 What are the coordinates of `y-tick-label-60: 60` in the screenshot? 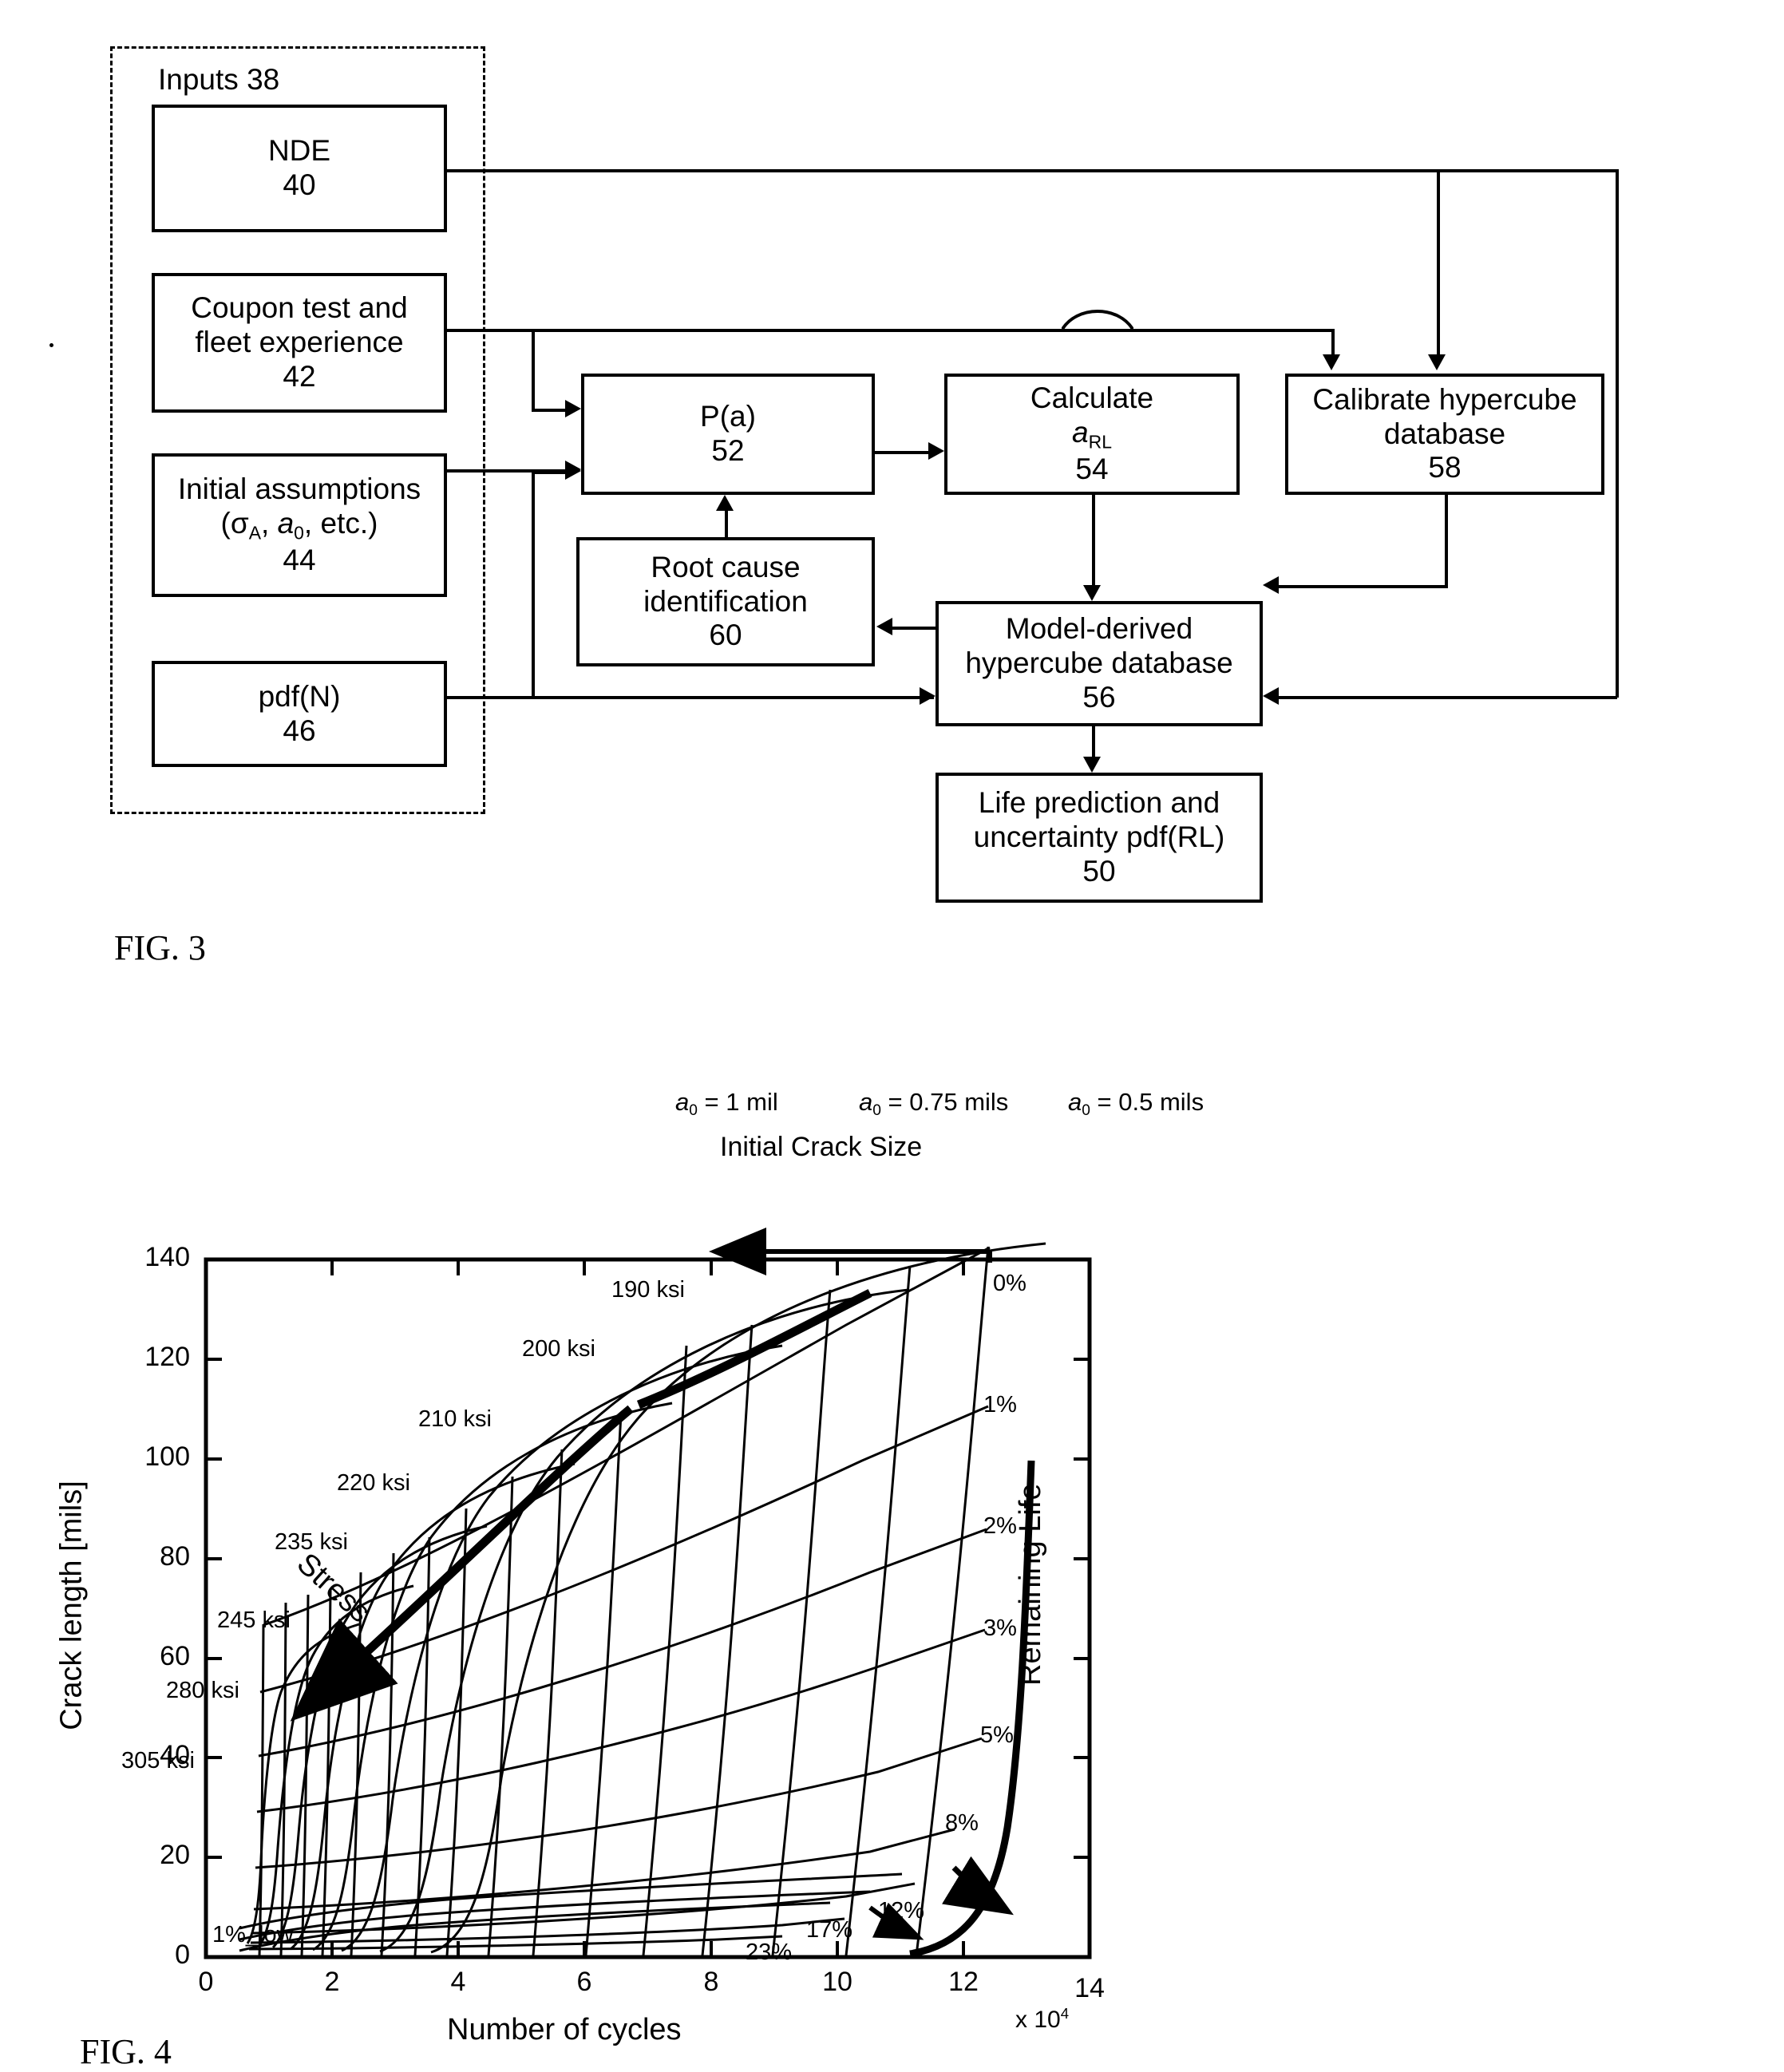 It's located at (175, 1656).